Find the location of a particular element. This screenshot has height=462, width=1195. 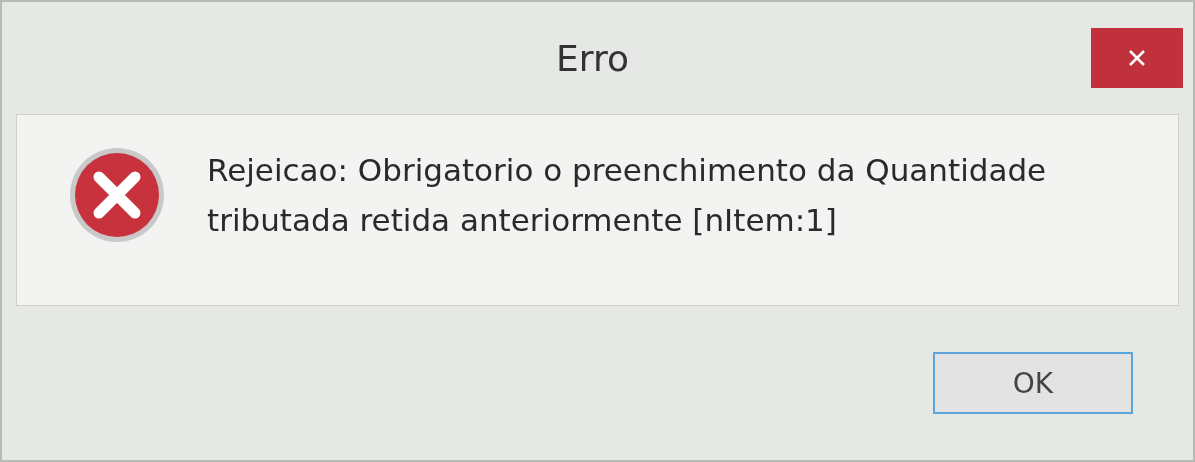

window-title: Erro is located at coordinates (592, 58).